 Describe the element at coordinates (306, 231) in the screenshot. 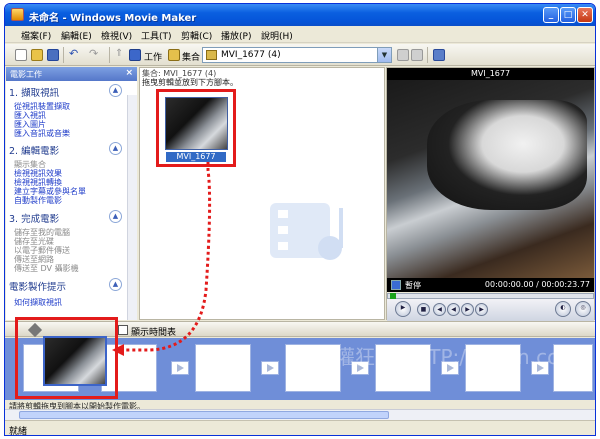

I see `movie-film-watermark-icon` at that location.